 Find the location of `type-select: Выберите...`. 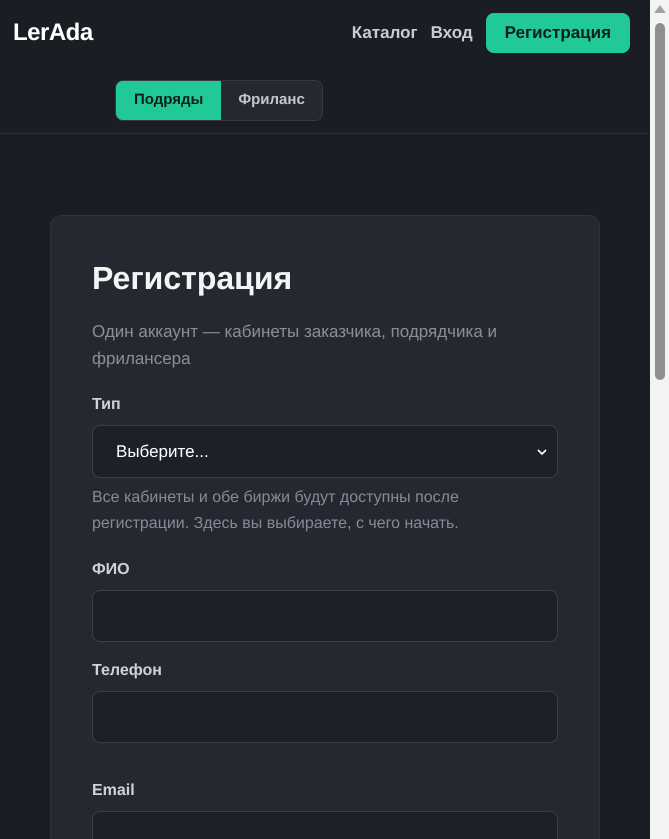

type-select: Выберите... is located at coordinates (325, 451).